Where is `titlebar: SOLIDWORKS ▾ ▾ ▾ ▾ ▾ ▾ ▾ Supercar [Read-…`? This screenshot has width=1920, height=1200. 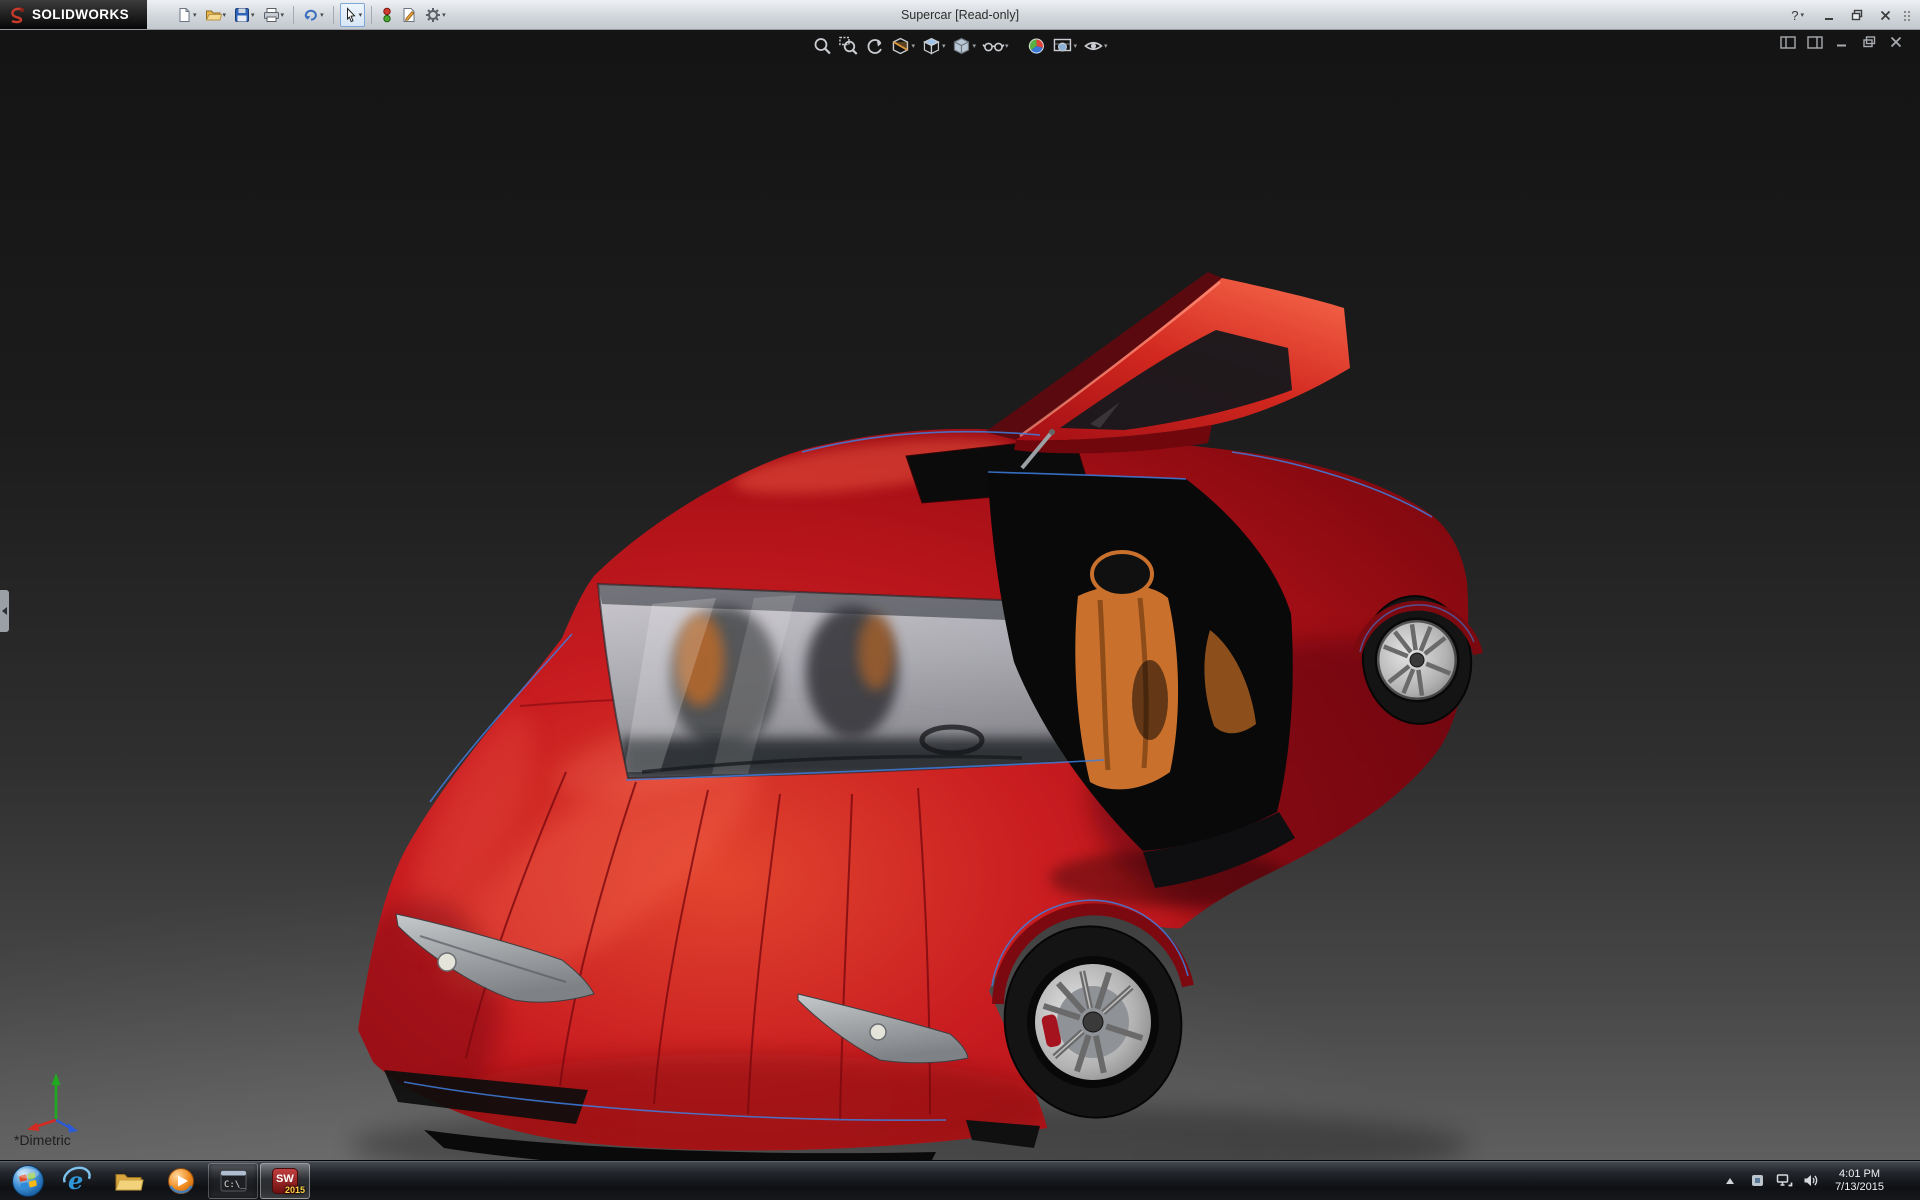
titlebar: SOLIDWORKS ▾ ▾ ▾ ▾ ▾ ▾ ▾ Supercar [Read-… is located at coordinates (960, 15).